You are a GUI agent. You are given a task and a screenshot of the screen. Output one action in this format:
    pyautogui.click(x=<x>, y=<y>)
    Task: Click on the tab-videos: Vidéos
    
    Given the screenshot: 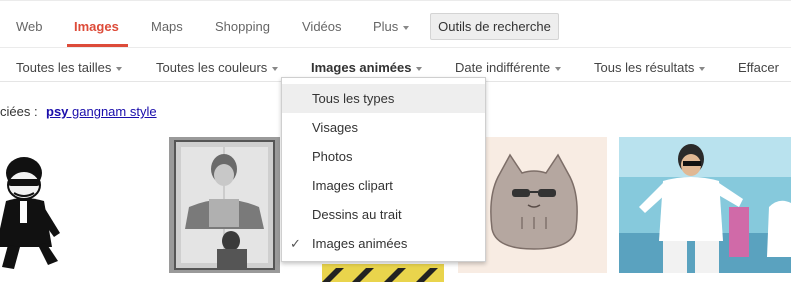 What is the action you would take?
    pyautogui.click(x=322, y=26)
    